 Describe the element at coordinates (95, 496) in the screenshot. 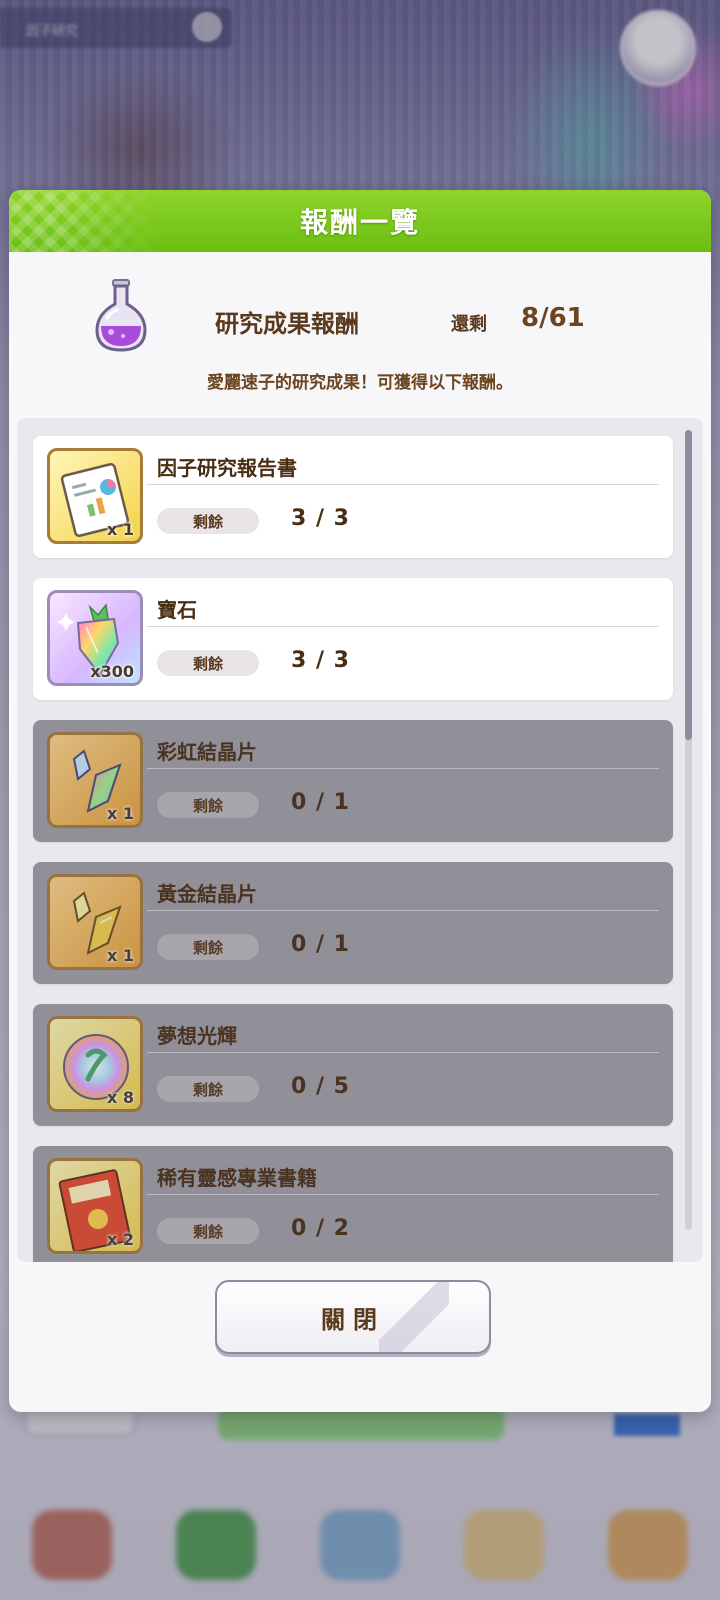

I see `report-book-icon: x 1` at that location.